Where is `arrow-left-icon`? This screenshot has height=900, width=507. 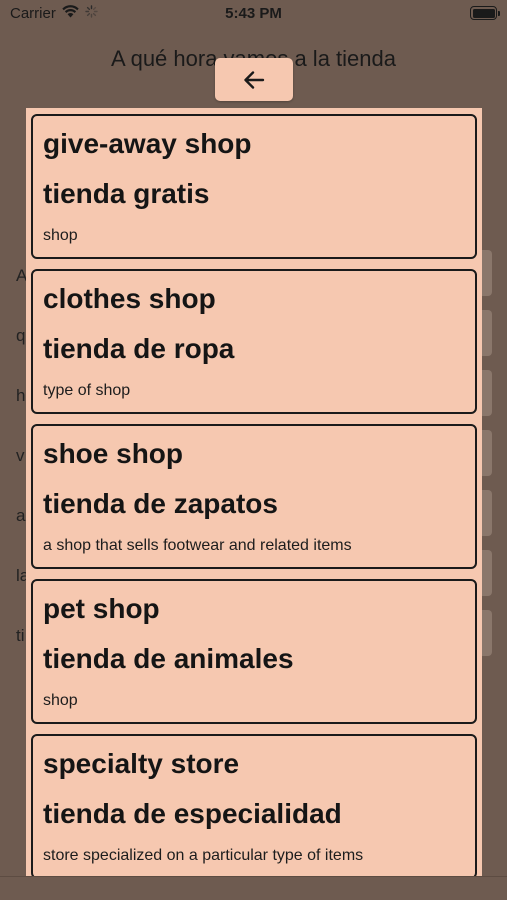 arrow-left-icon is located at coordinates (254, 80).